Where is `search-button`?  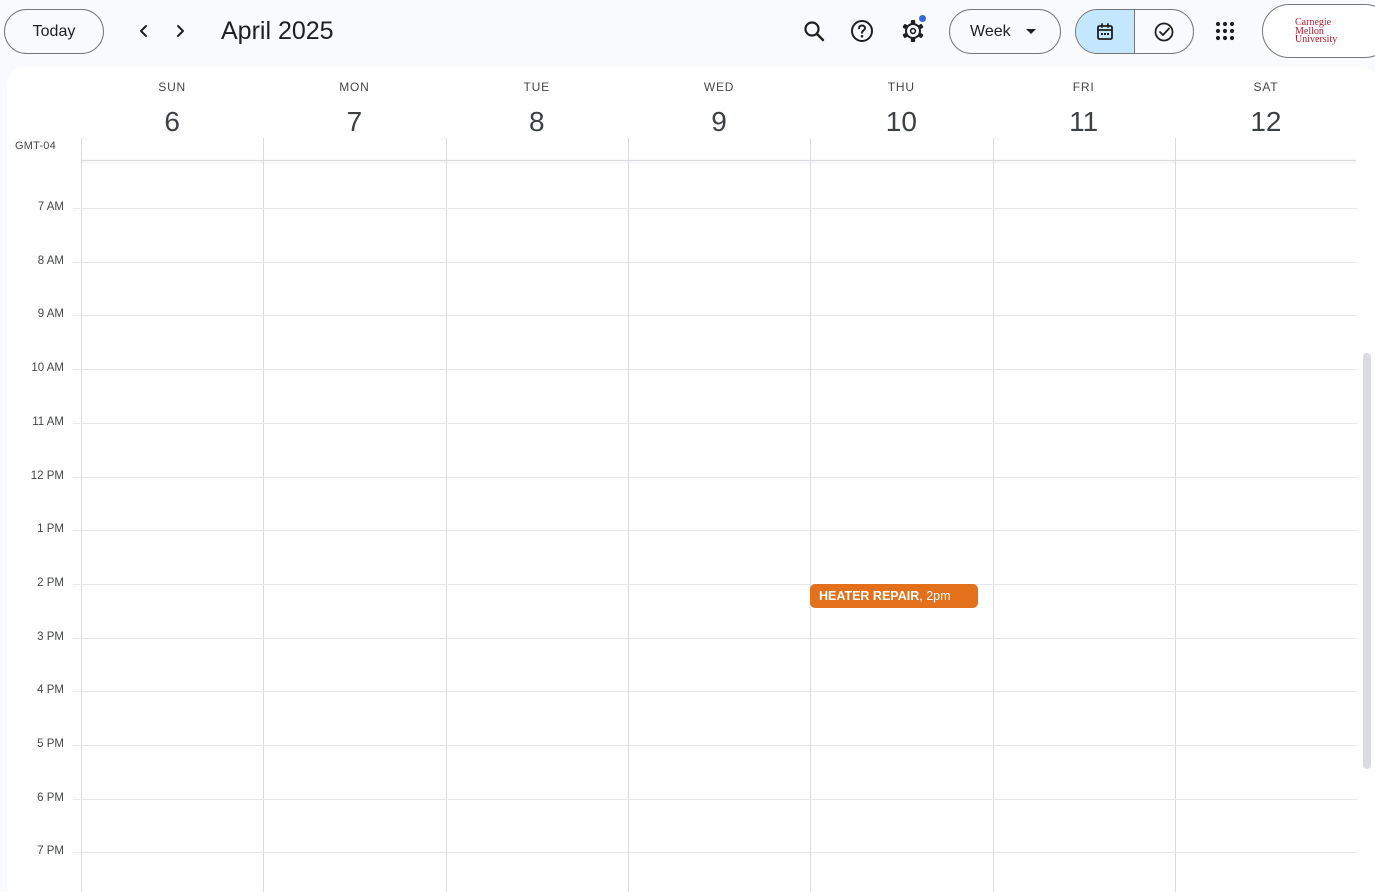
search-button is located at coordinates (814, 31).